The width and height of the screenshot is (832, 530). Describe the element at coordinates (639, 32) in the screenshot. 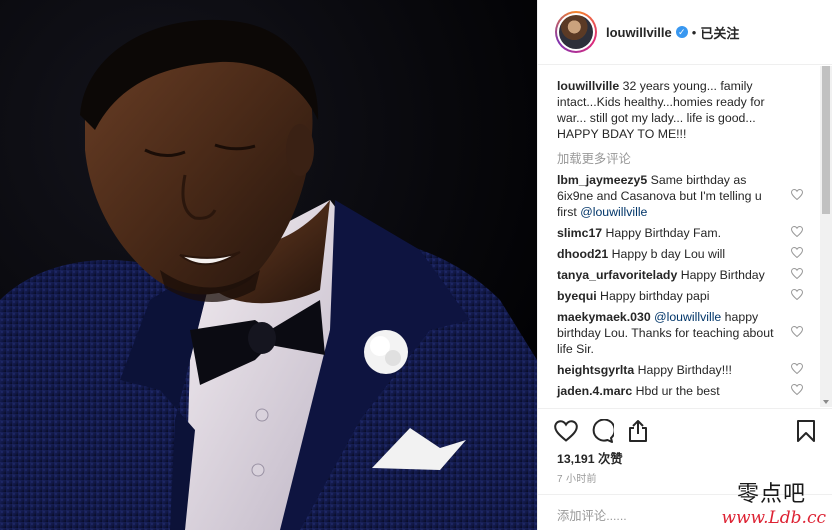

I see `post-username: louwillville` at that location.